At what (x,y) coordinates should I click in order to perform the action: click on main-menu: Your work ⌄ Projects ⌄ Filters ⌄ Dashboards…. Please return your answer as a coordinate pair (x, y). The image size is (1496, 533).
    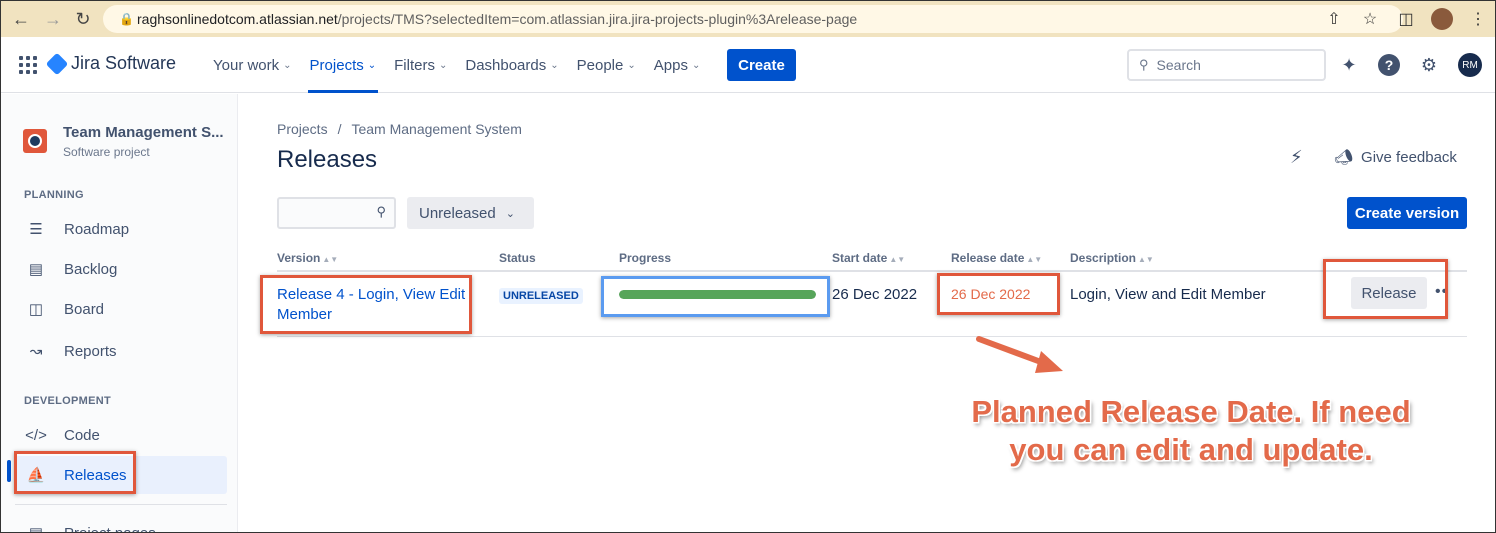
    Looking at the image, I should click on (465, 65).